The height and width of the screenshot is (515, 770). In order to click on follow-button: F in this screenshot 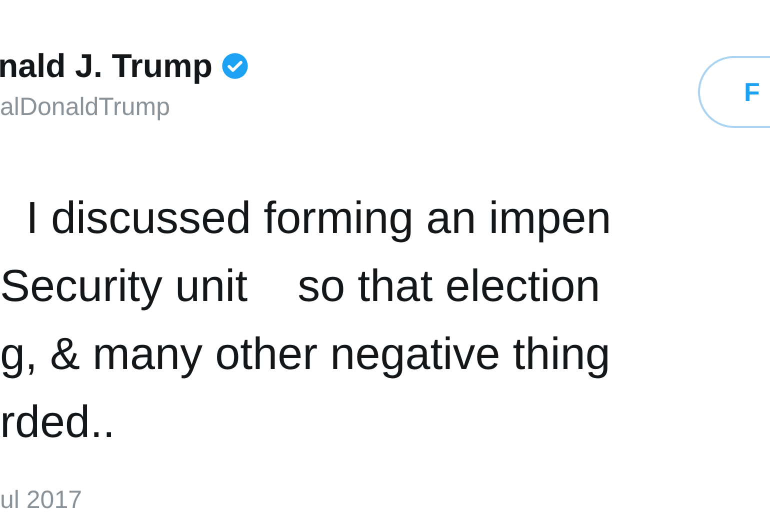, I will do `click(734, 92)`.